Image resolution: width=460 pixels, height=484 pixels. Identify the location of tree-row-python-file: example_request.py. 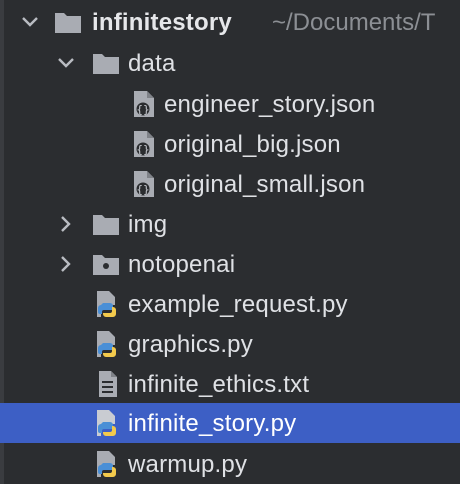
(230, 304).